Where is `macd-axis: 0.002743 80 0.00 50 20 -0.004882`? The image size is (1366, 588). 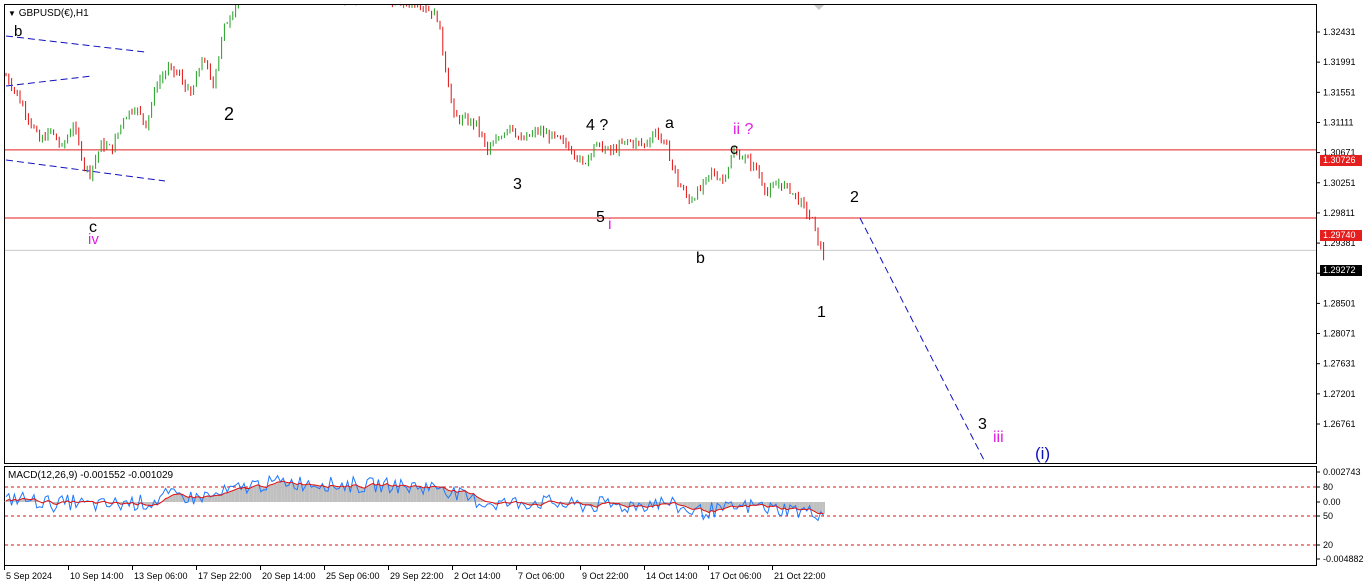 macd-axis: 0.002743 80 0.00 50 20 -0.004882 is located at coordinates (1340, 515).